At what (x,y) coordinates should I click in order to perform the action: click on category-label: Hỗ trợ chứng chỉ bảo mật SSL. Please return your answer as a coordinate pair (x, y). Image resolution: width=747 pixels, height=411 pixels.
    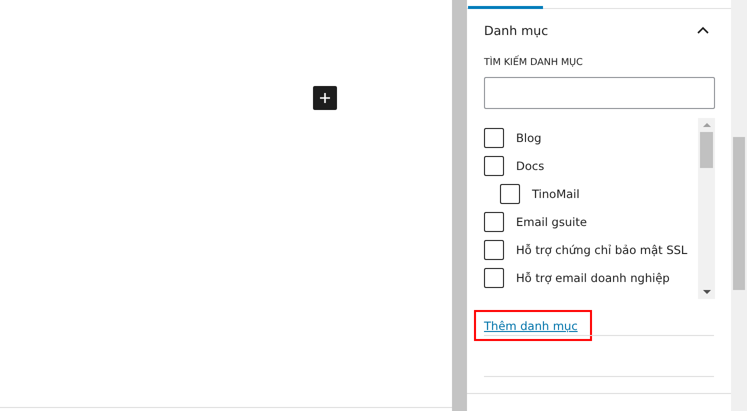
    Looking at the image, I should click on (602, 250).